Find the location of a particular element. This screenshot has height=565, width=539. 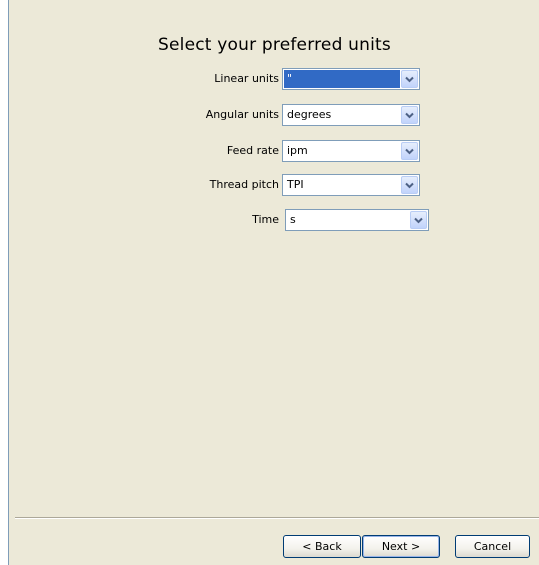

time-row: Time s is located at coordinates (299, 220).